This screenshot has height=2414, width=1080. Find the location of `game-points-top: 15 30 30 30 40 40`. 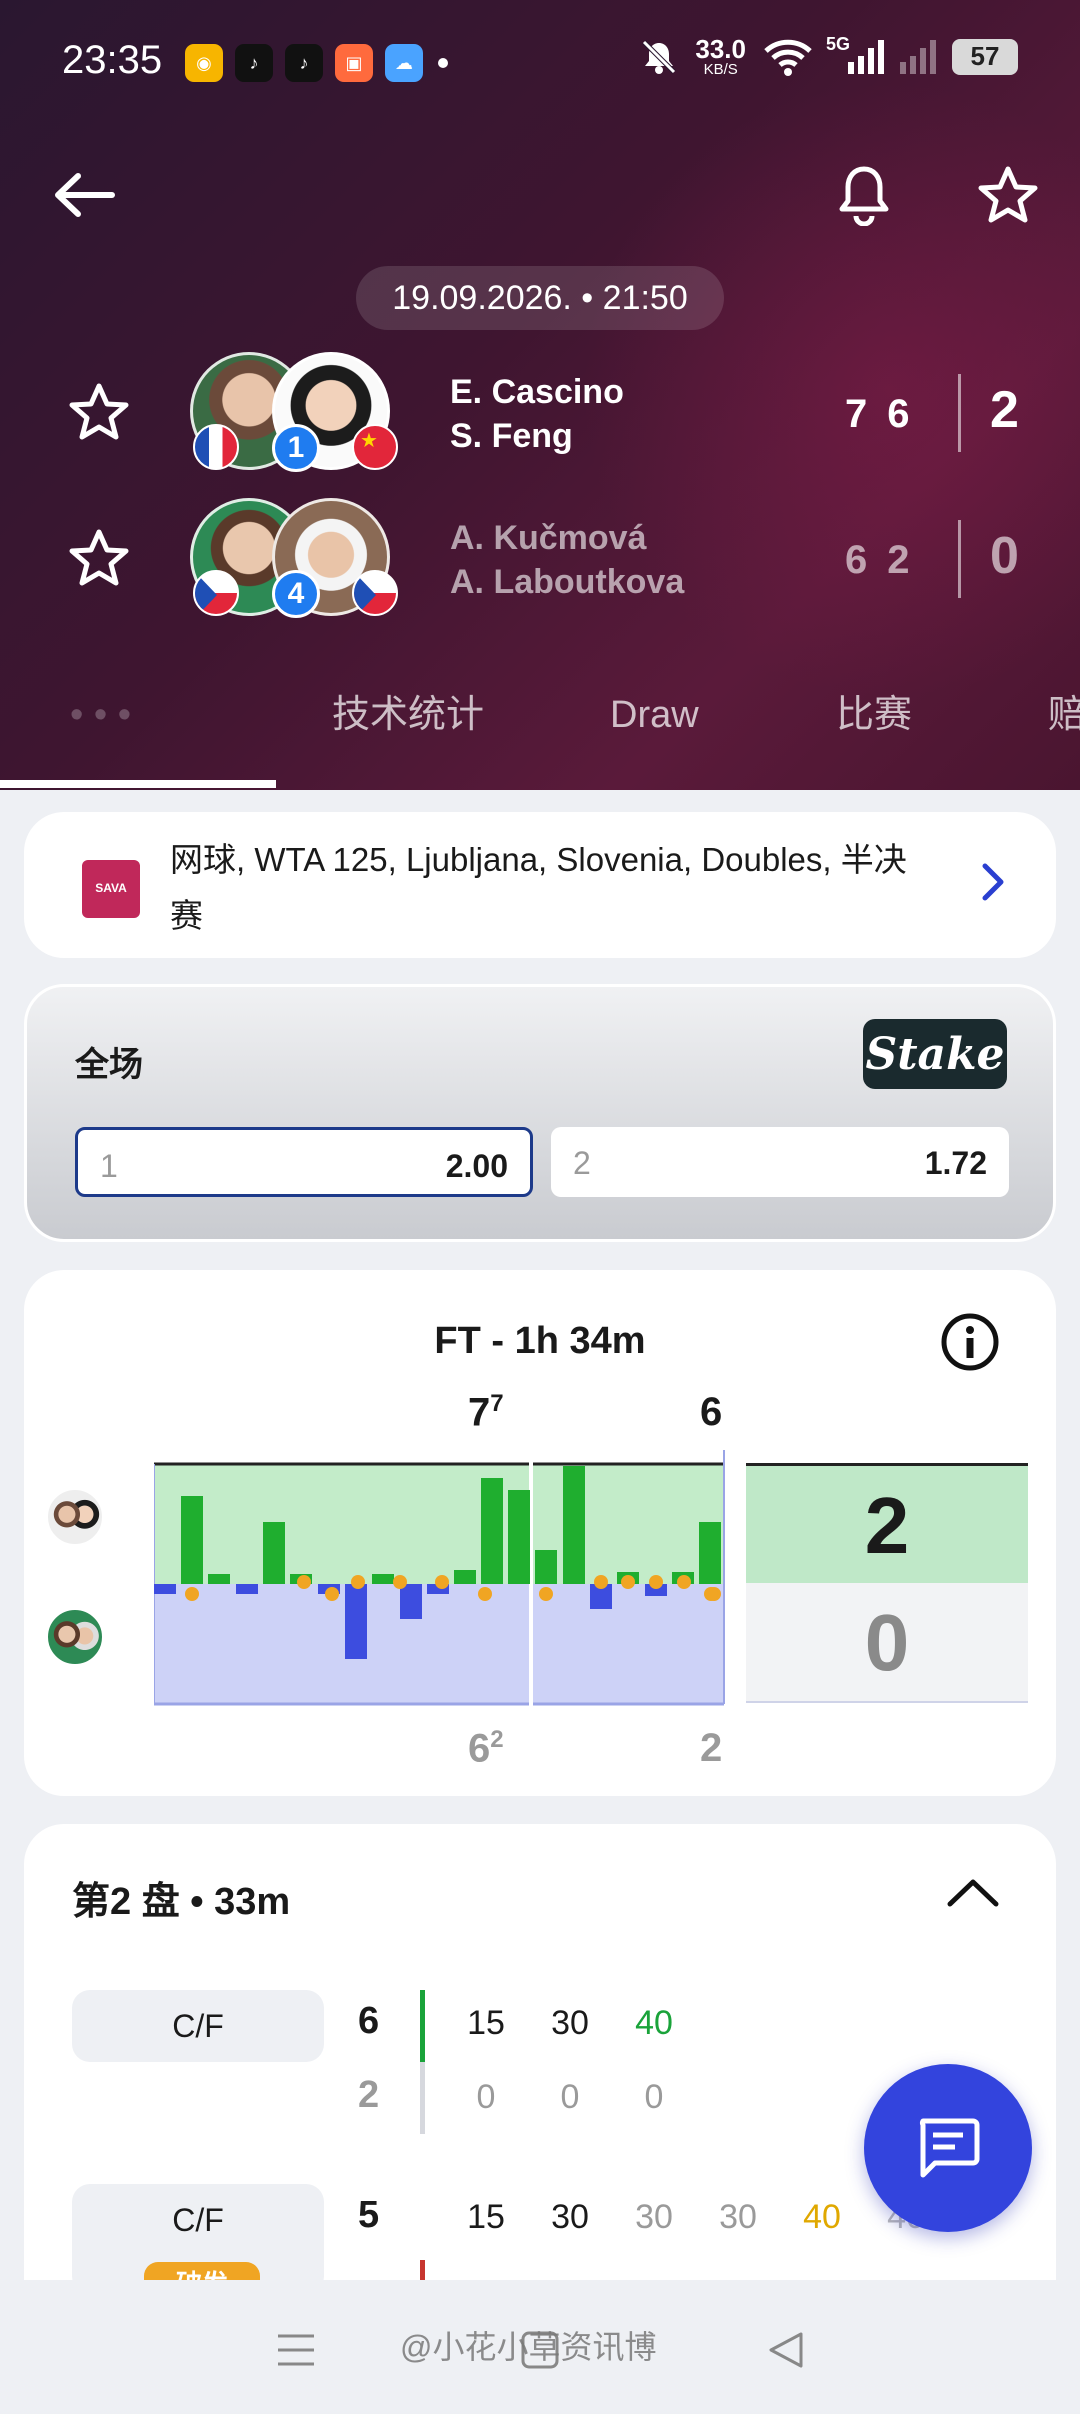

game-points-top: 15 30 30 30 40 40 is located at coordinates (696, 2217).